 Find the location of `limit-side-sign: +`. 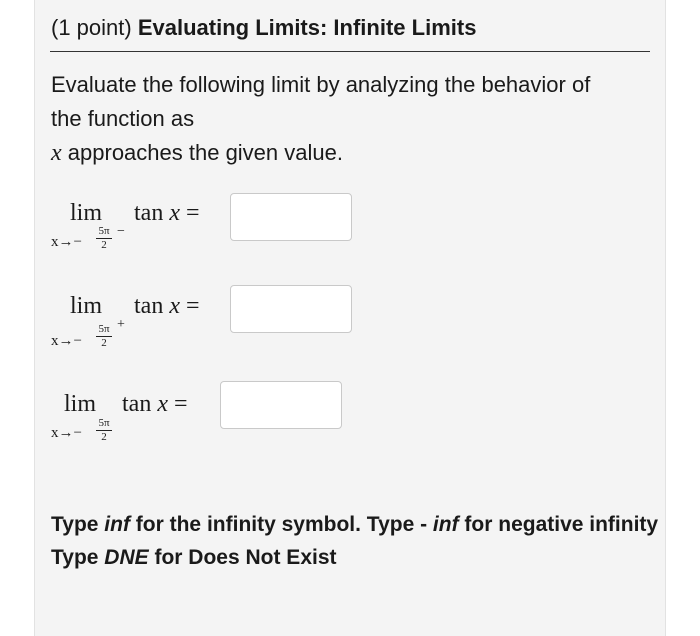

limit-side-sign: + is located at coordinates (121, 324).